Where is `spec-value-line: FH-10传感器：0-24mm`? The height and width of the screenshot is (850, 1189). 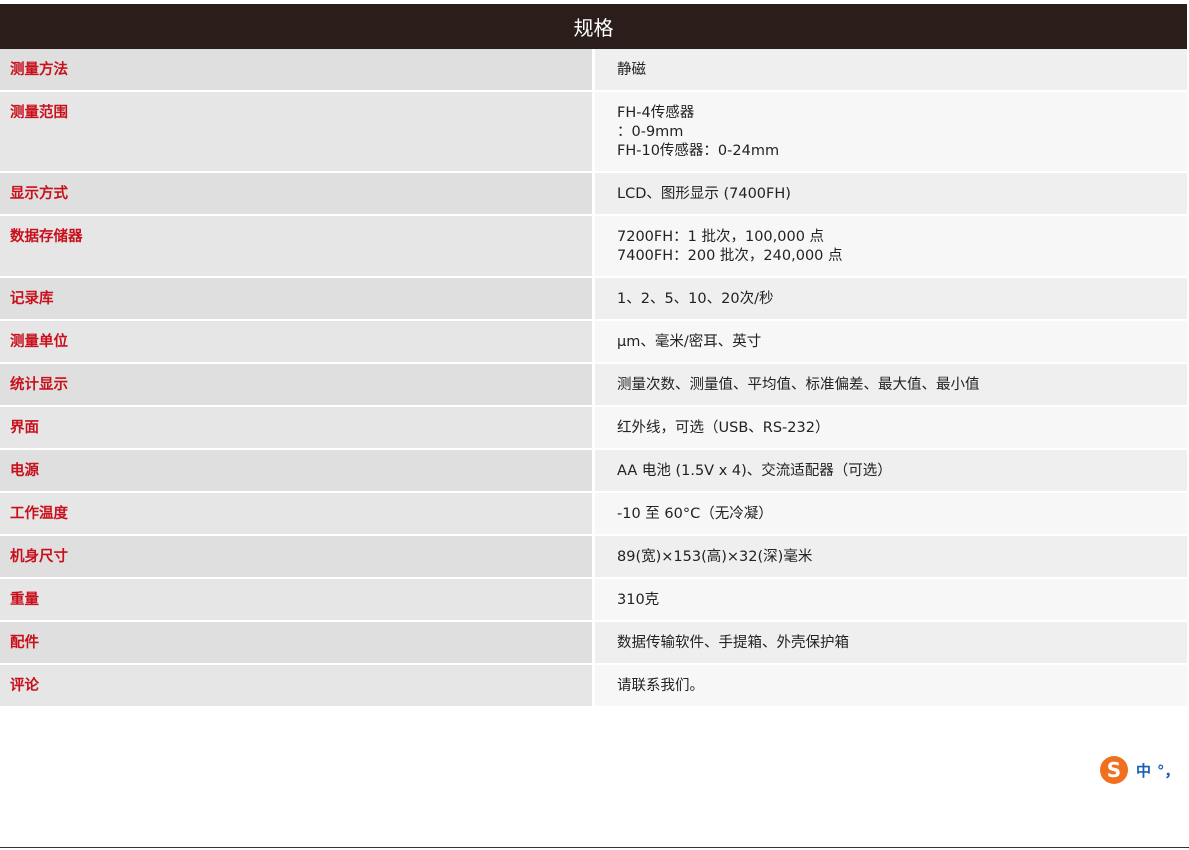
spec-value-line: FH-10传感器：0-24mm is located at coordinates (698, 151).